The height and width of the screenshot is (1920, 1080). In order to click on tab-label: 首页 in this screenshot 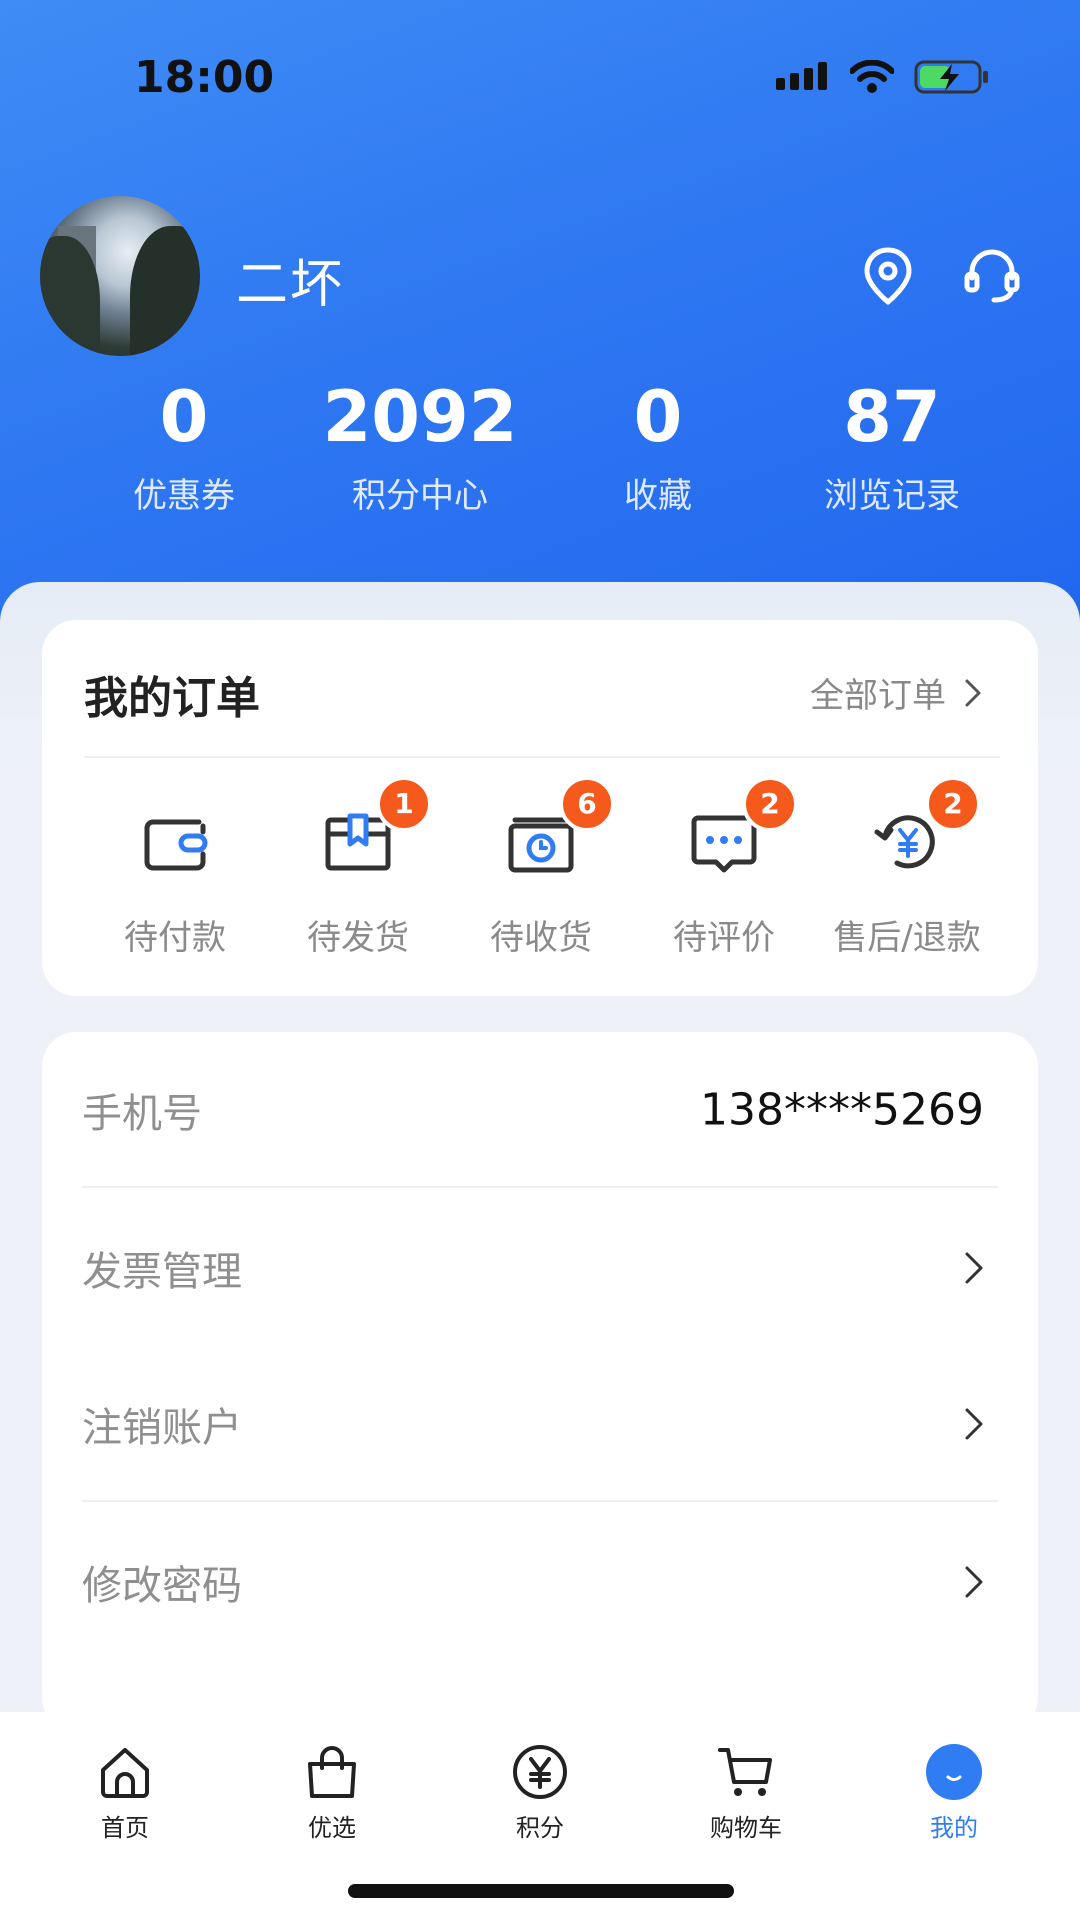, I will do `click(125, 1828)`.